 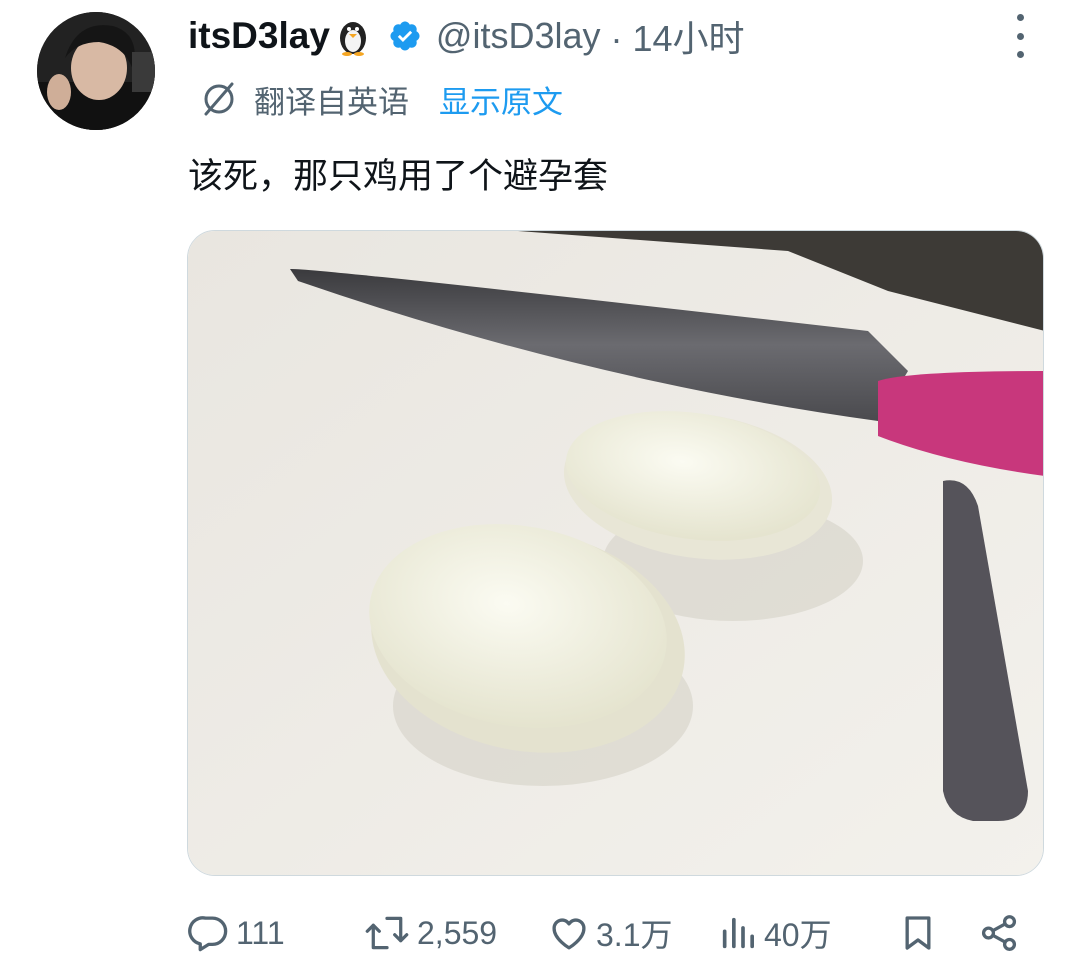 I want to click on translation-row: 翻译自英语 显示原文, so click(x=381, y=99).